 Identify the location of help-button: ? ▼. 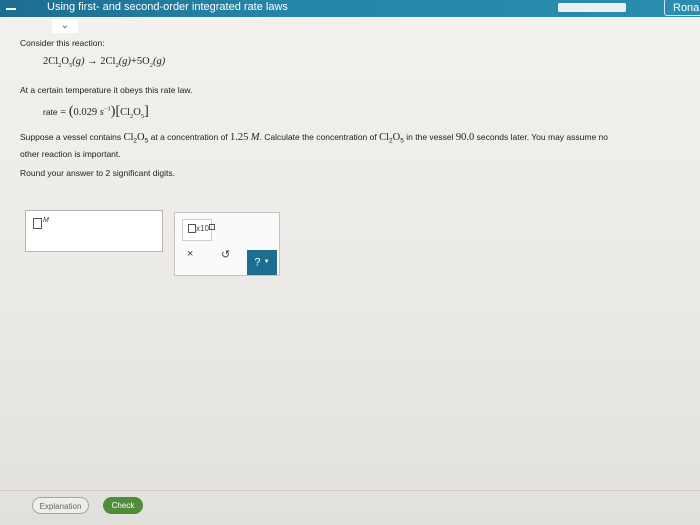
(262, 262).